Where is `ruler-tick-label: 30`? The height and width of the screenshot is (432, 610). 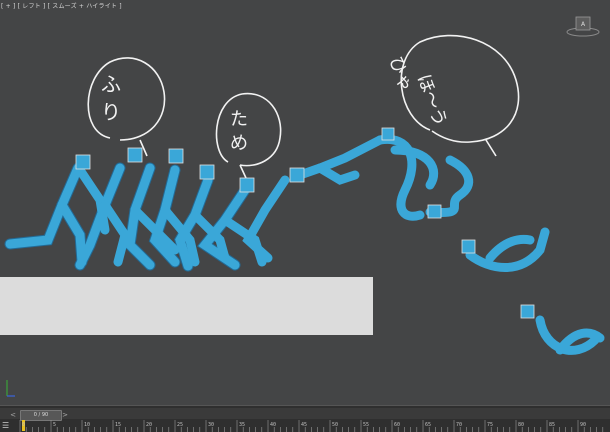 ruler-tick-label: 30 is located at coordinates (211, 425).